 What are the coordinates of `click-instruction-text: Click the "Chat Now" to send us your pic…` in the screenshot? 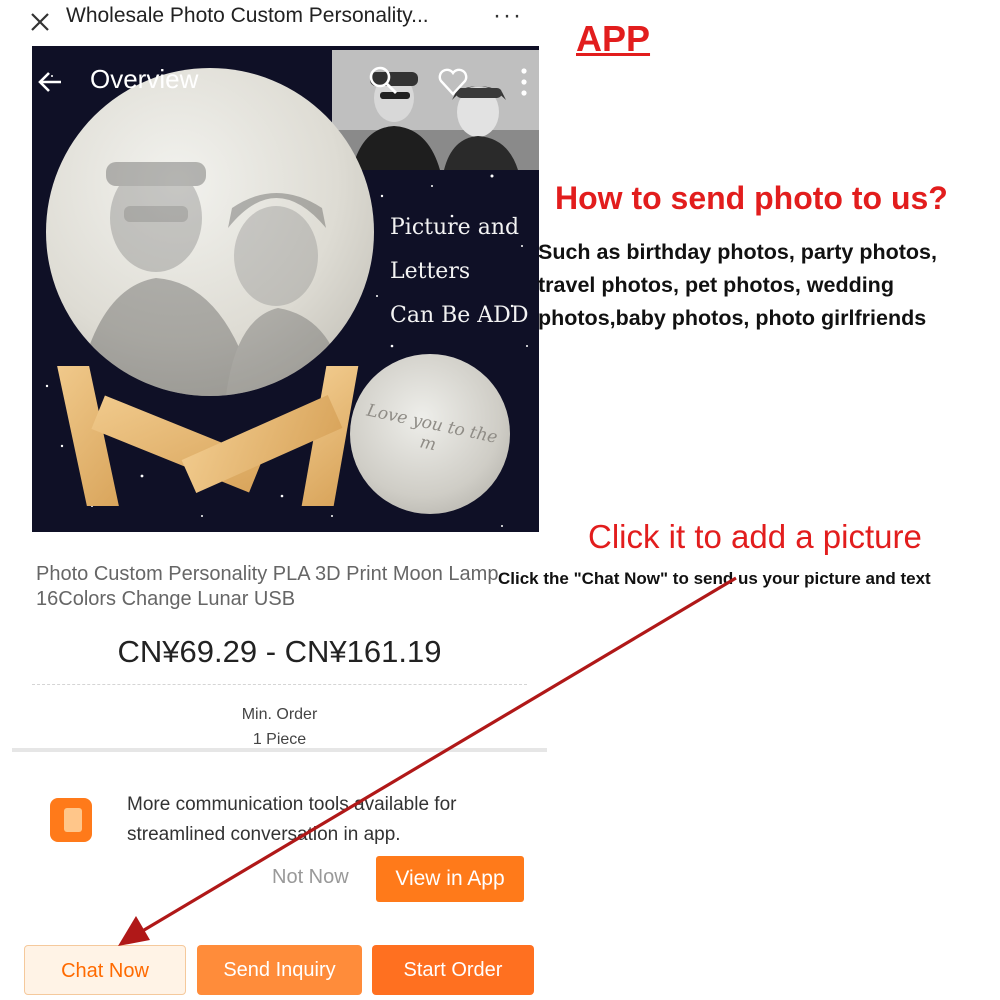 It's located at (714, 578).